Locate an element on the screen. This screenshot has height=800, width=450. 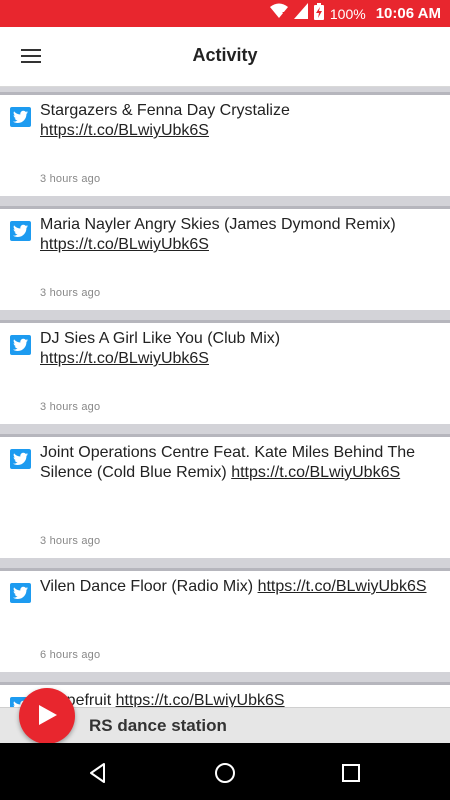
play-button is located at coordinates (47, 716).